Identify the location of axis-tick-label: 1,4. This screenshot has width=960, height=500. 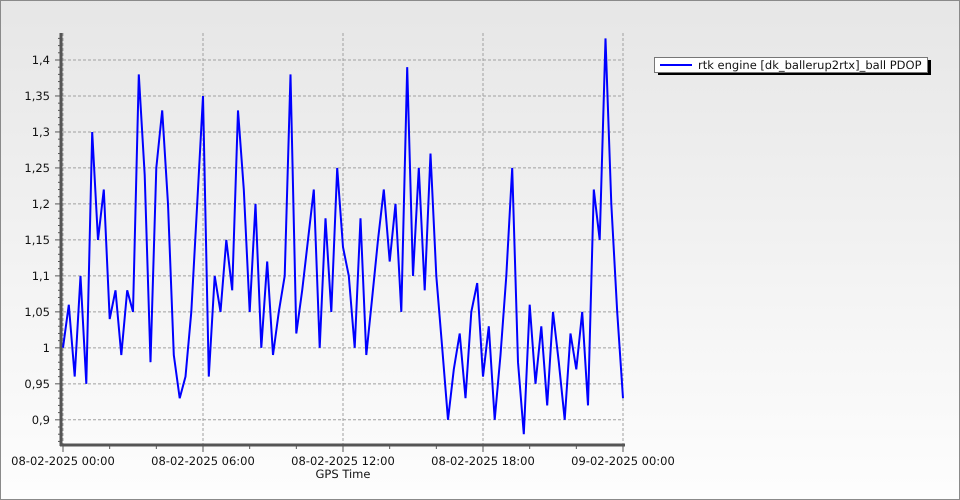
(41, 59).